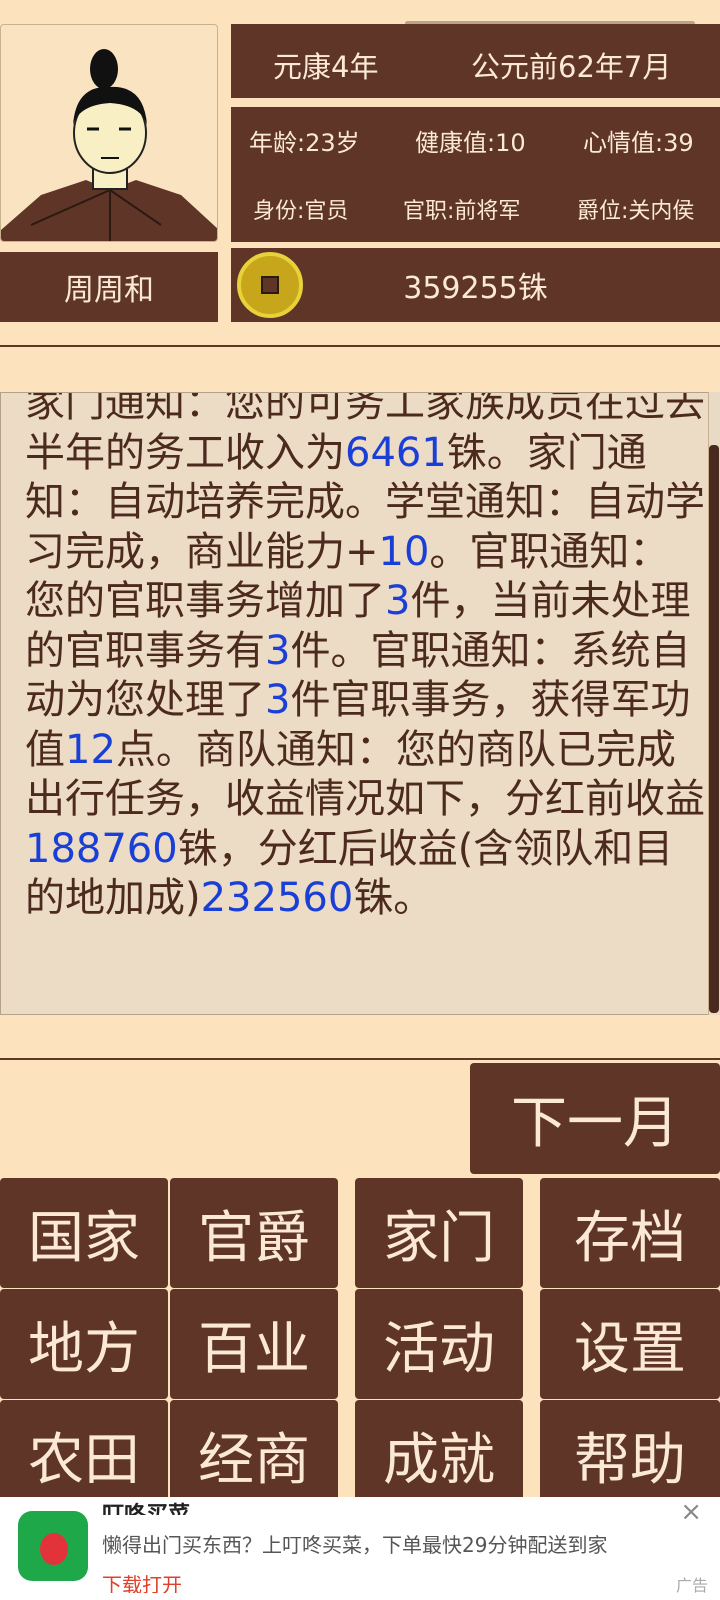 The height and width of the screenshot is (1600, 720). I want to click on identity-label: 身份:官员, so click(301, 211).